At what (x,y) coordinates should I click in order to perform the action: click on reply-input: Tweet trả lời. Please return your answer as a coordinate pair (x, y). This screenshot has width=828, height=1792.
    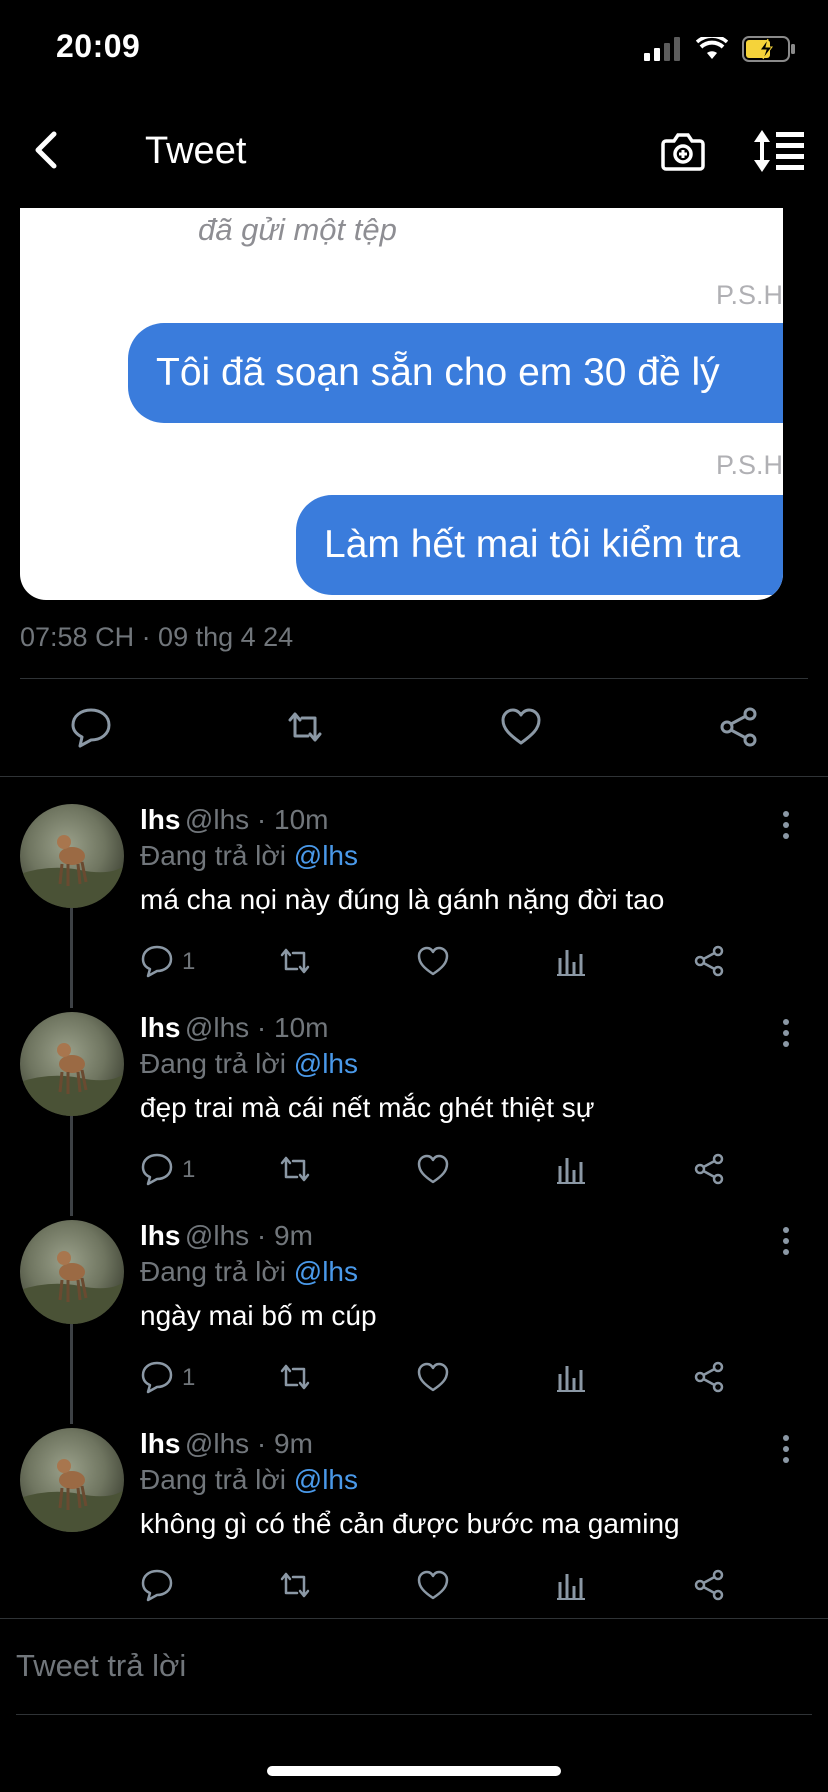
    Looking at the image, I should click on (101, 1666).